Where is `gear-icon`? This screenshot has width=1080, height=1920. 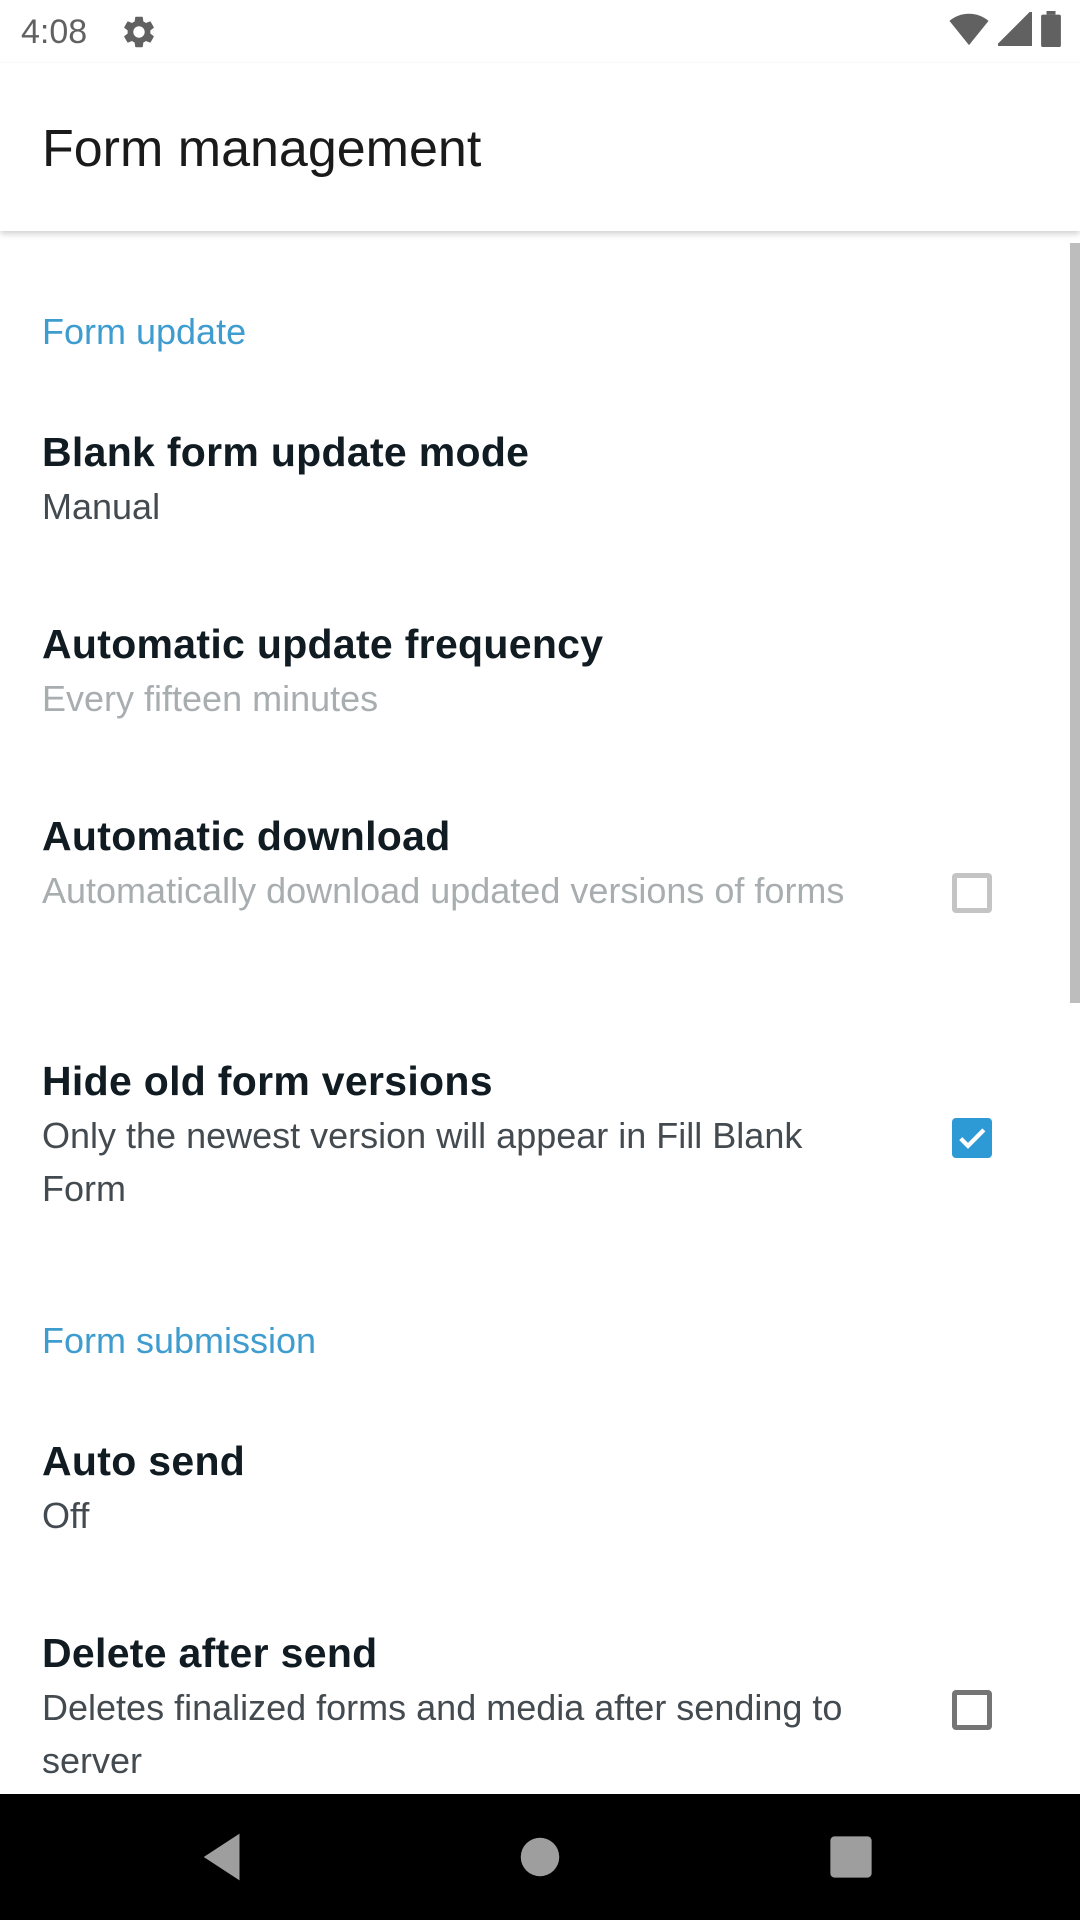 gear-icon is located at coordinates (139, 32).